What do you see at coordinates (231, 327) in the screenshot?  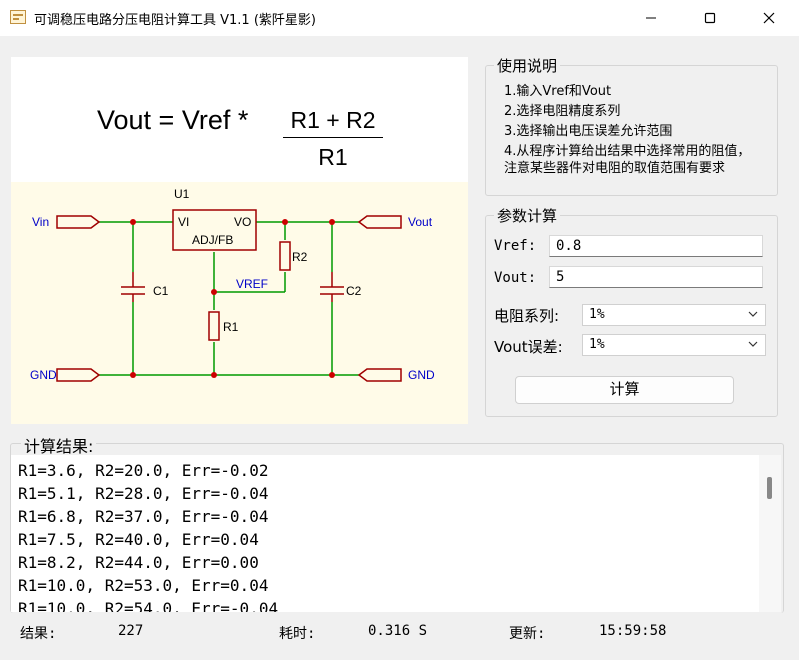 I see `r1-label: R1` at bounding box center [231, 327].